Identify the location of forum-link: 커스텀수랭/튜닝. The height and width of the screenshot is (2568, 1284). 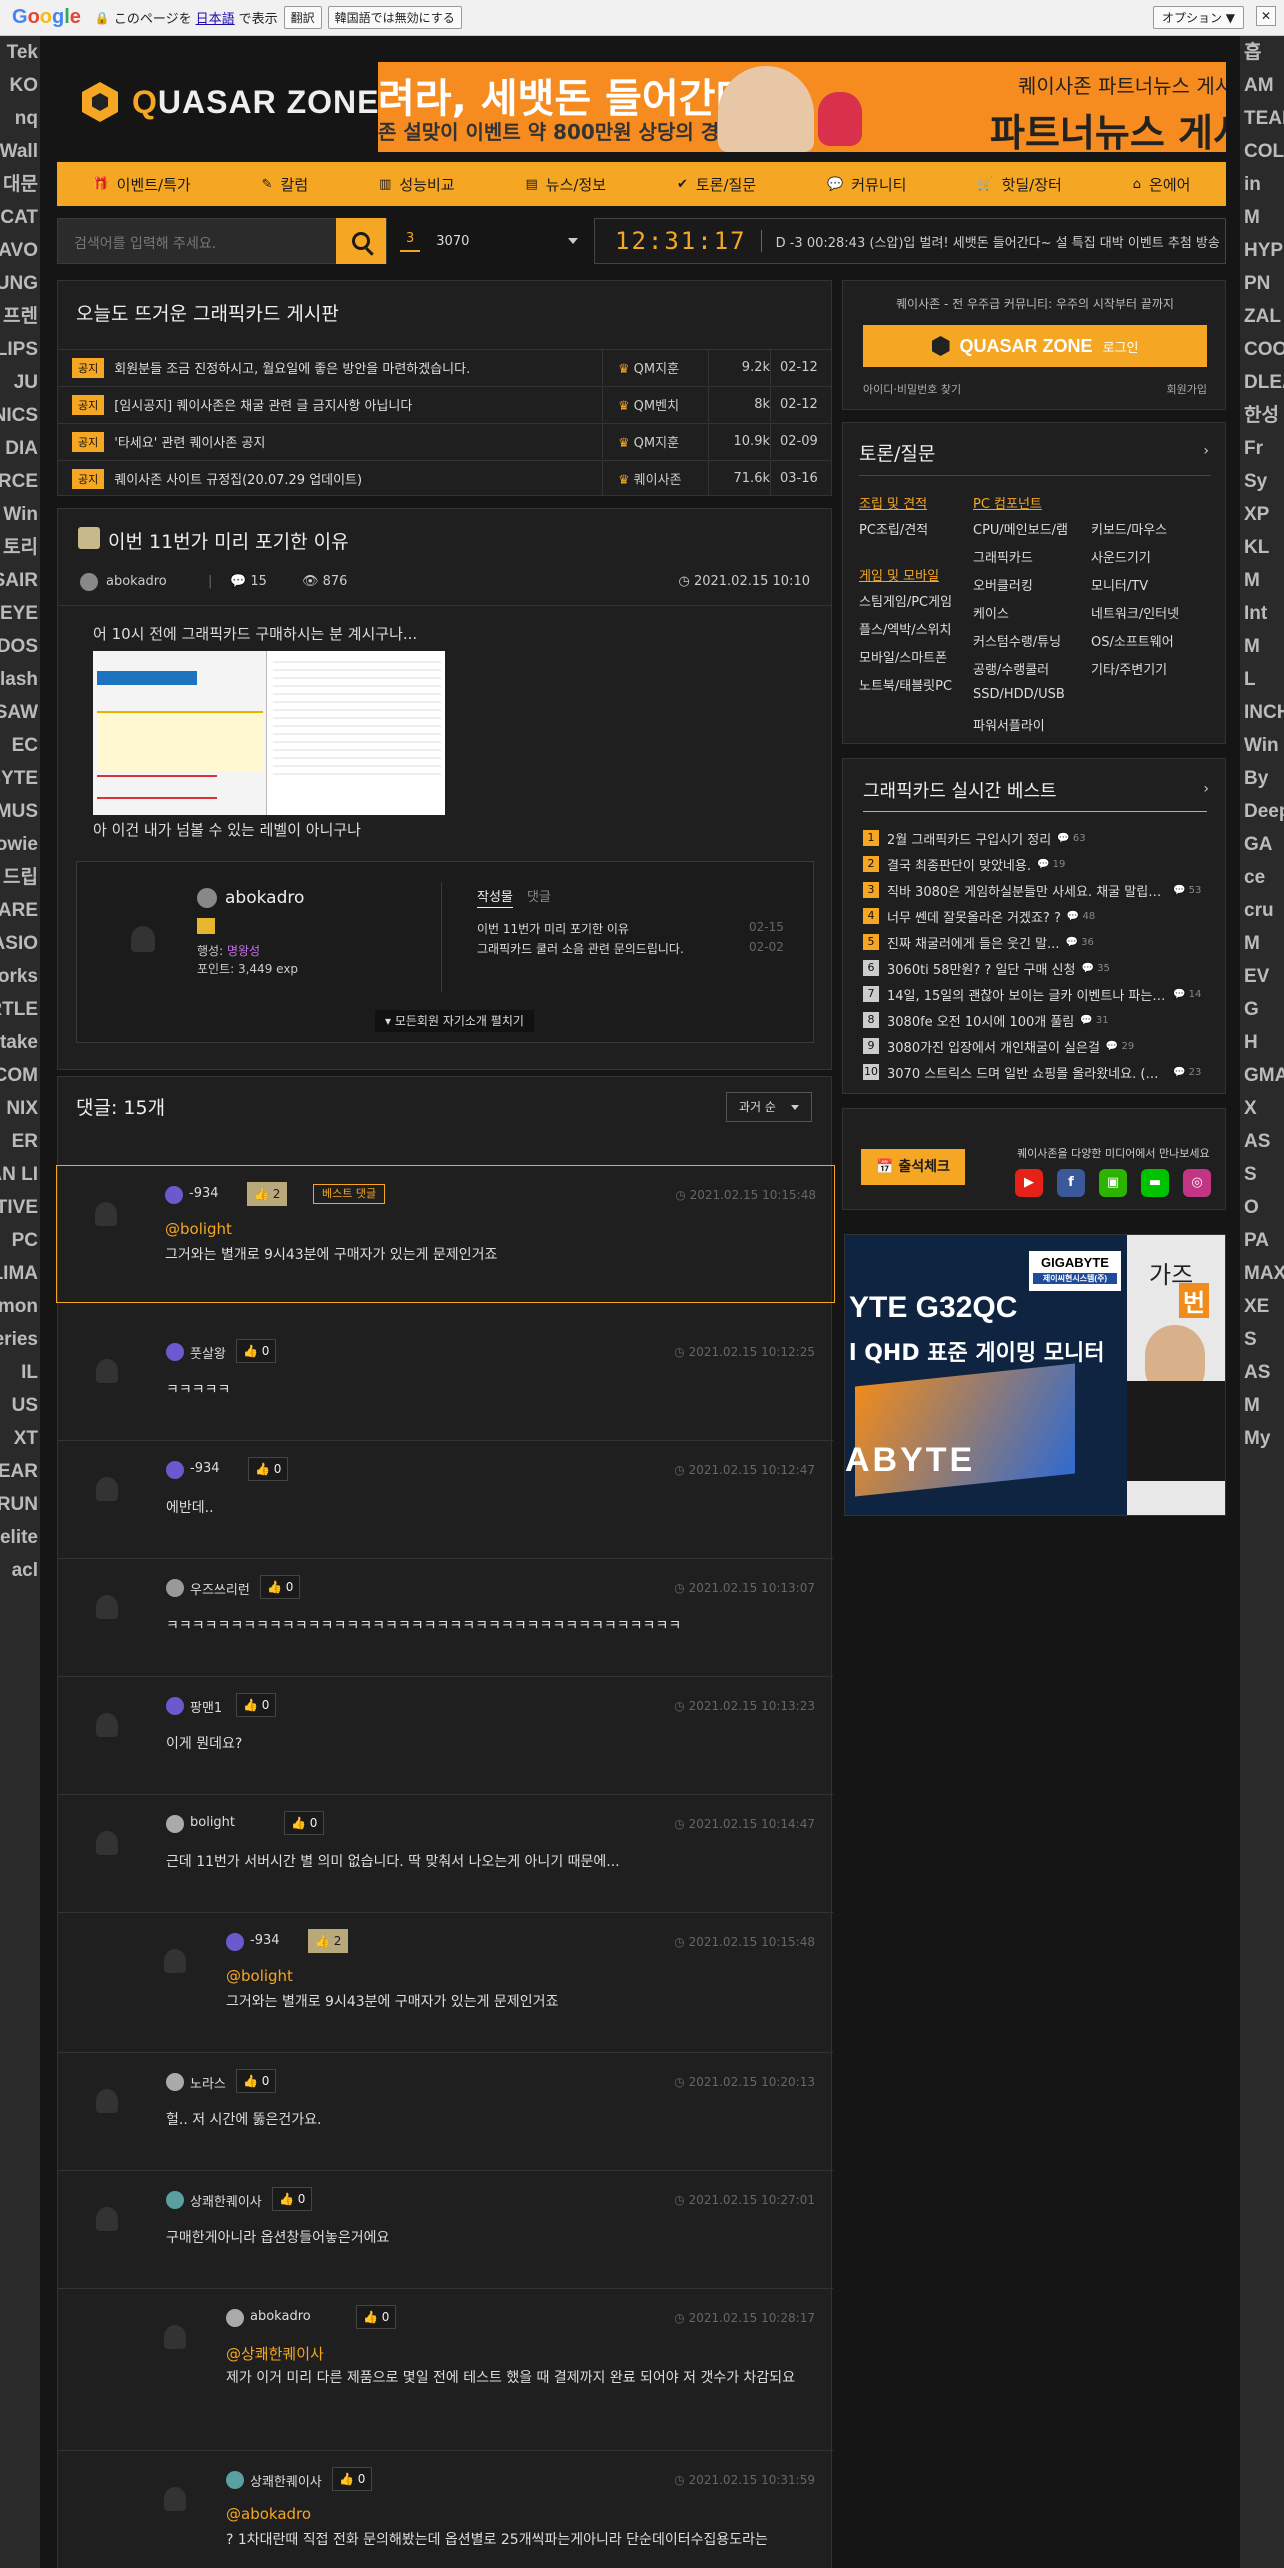
(1017, 640).